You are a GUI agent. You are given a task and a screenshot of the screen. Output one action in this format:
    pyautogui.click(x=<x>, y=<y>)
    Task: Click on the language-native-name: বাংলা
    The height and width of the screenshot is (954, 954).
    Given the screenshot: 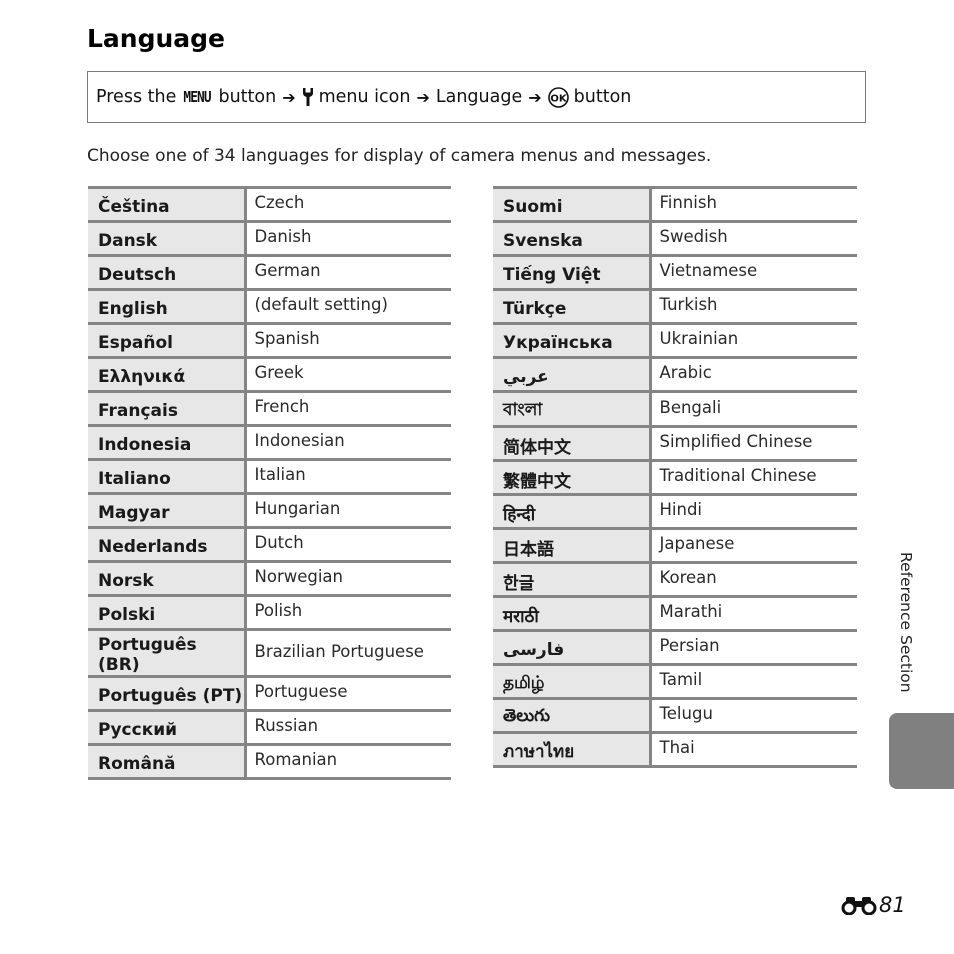 What is the action you would take?
    pyautogui.click(x=572, y=408)
    